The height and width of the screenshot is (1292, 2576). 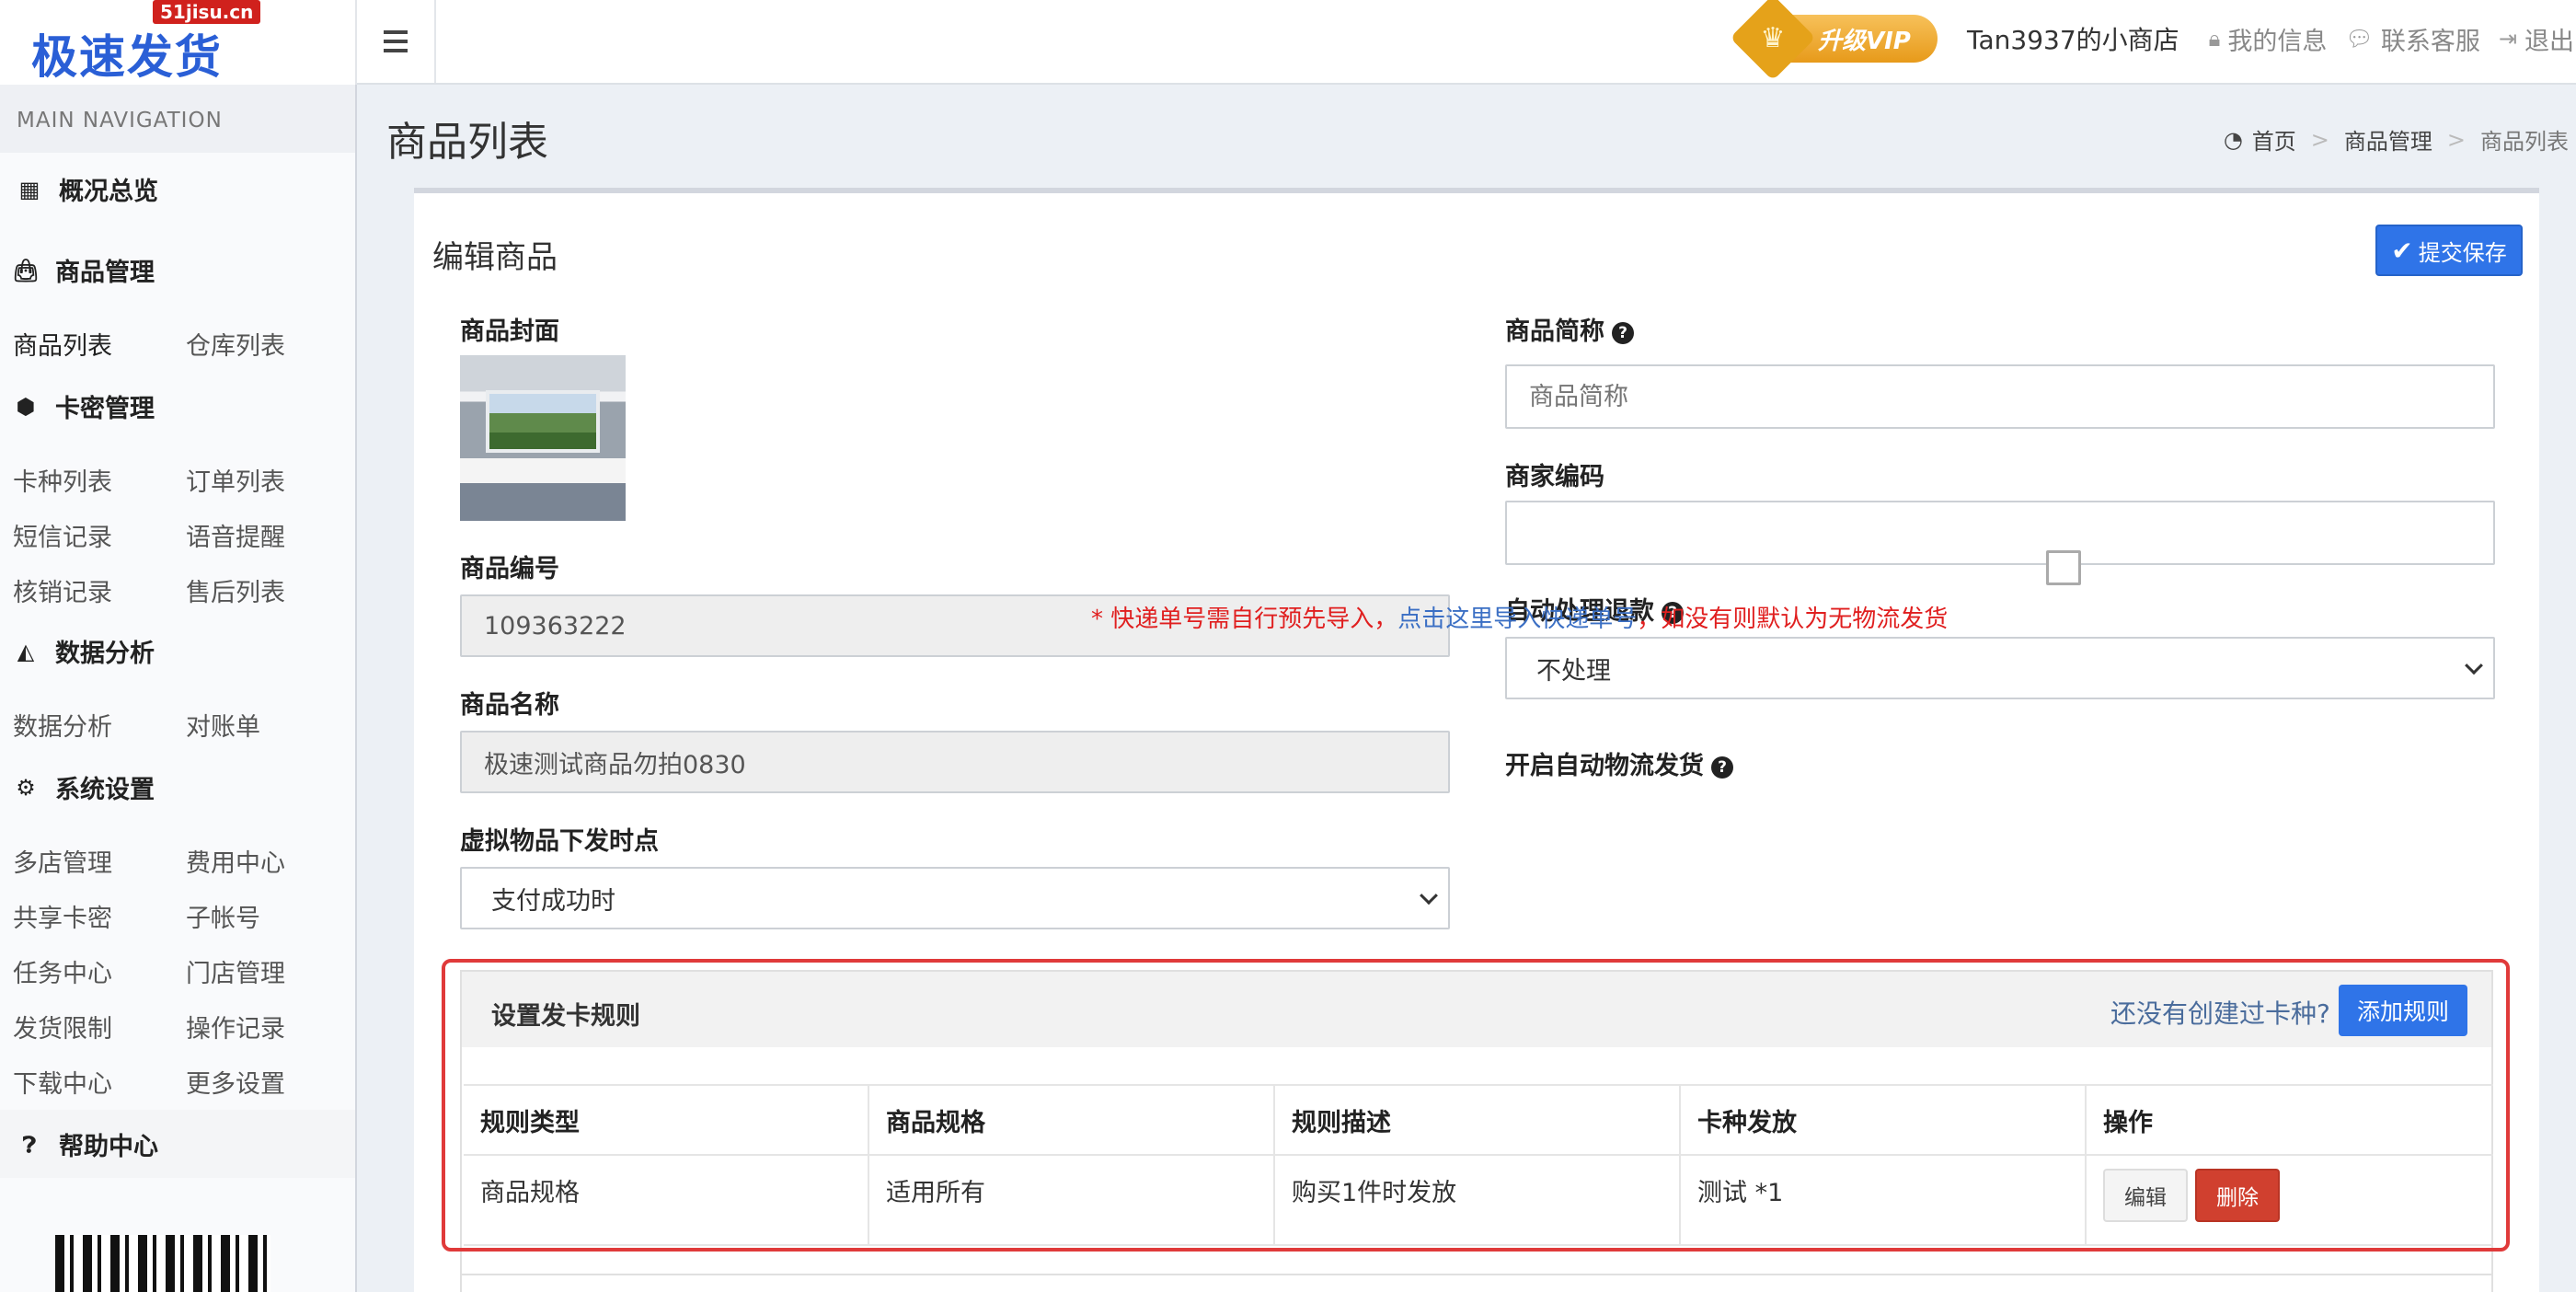 I want to click on shop-name: Tan3937的小商店, so click(x=2073, y=38).